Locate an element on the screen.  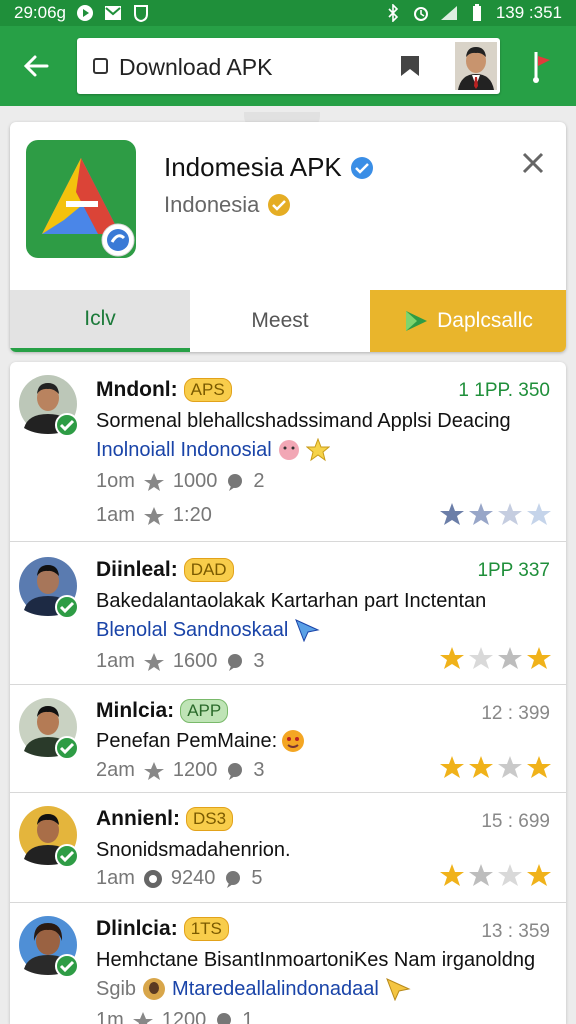
signal-icon is located at coordinates (449, 13).